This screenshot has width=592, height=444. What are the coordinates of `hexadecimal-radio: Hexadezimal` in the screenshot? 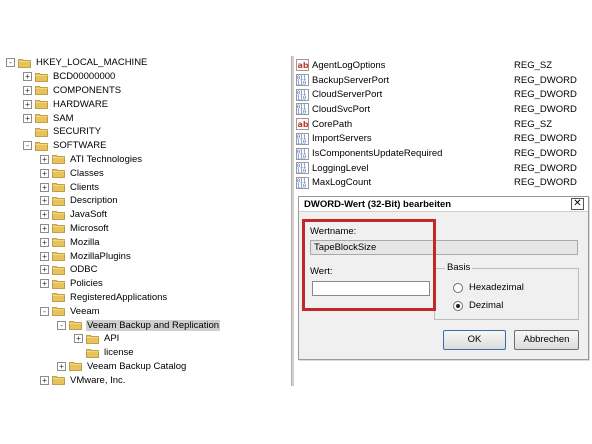 It's located at (488, 287).